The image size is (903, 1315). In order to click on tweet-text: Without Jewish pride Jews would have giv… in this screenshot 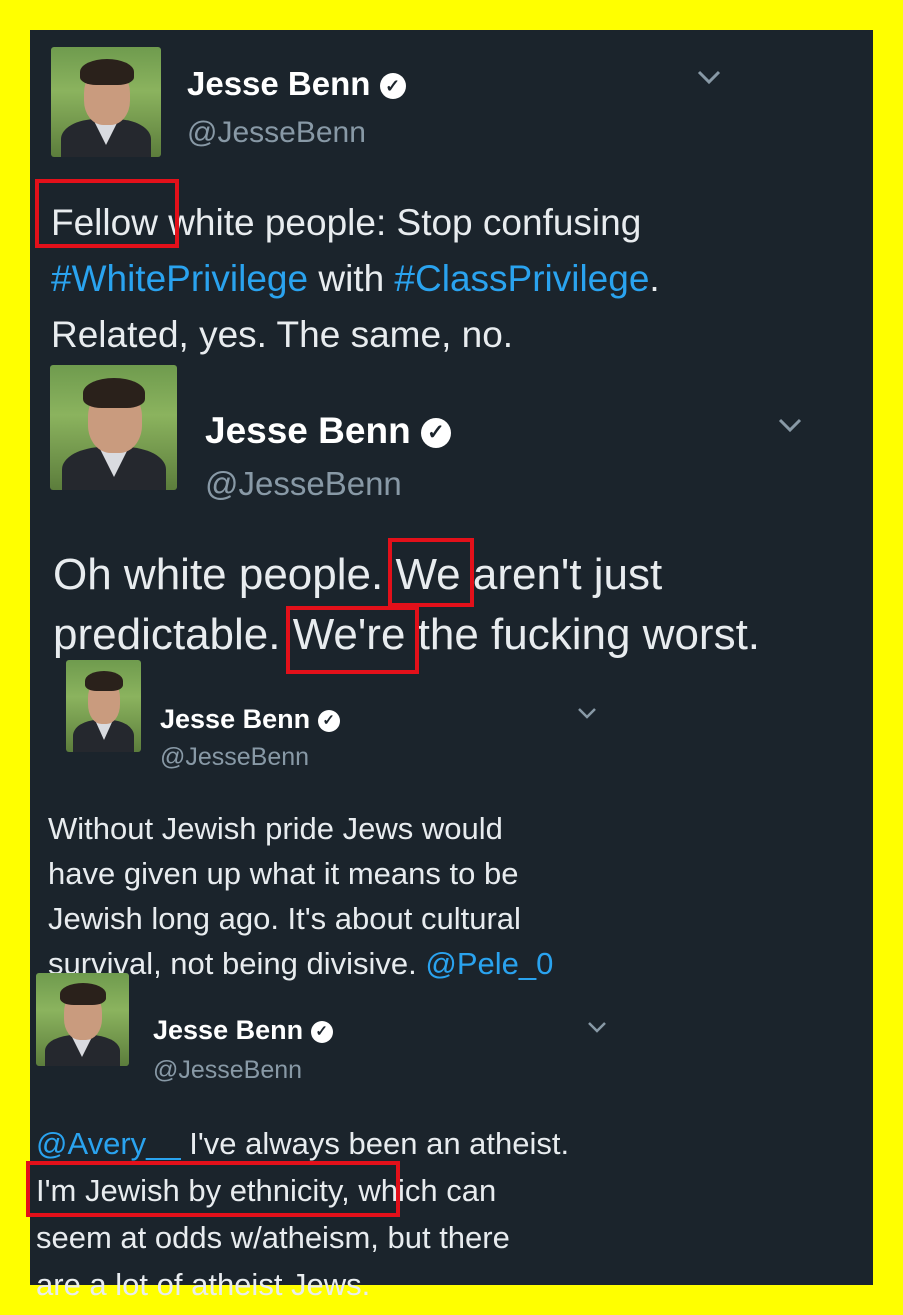, I will do `click(300, 896)`.